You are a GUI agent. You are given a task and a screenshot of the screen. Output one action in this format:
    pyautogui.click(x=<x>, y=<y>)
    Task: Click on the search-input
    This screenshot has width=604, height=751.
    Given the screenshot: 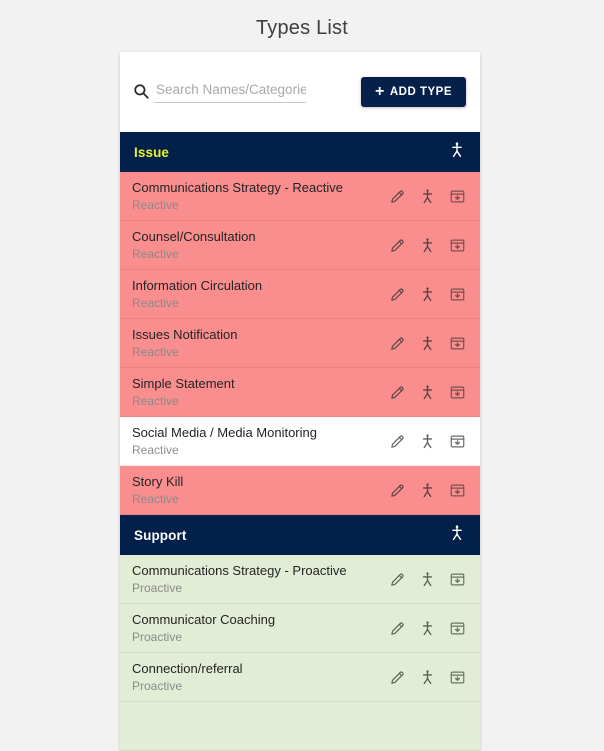 What is the action you would take?
    pyautogui.click(x=230, y=92)
    